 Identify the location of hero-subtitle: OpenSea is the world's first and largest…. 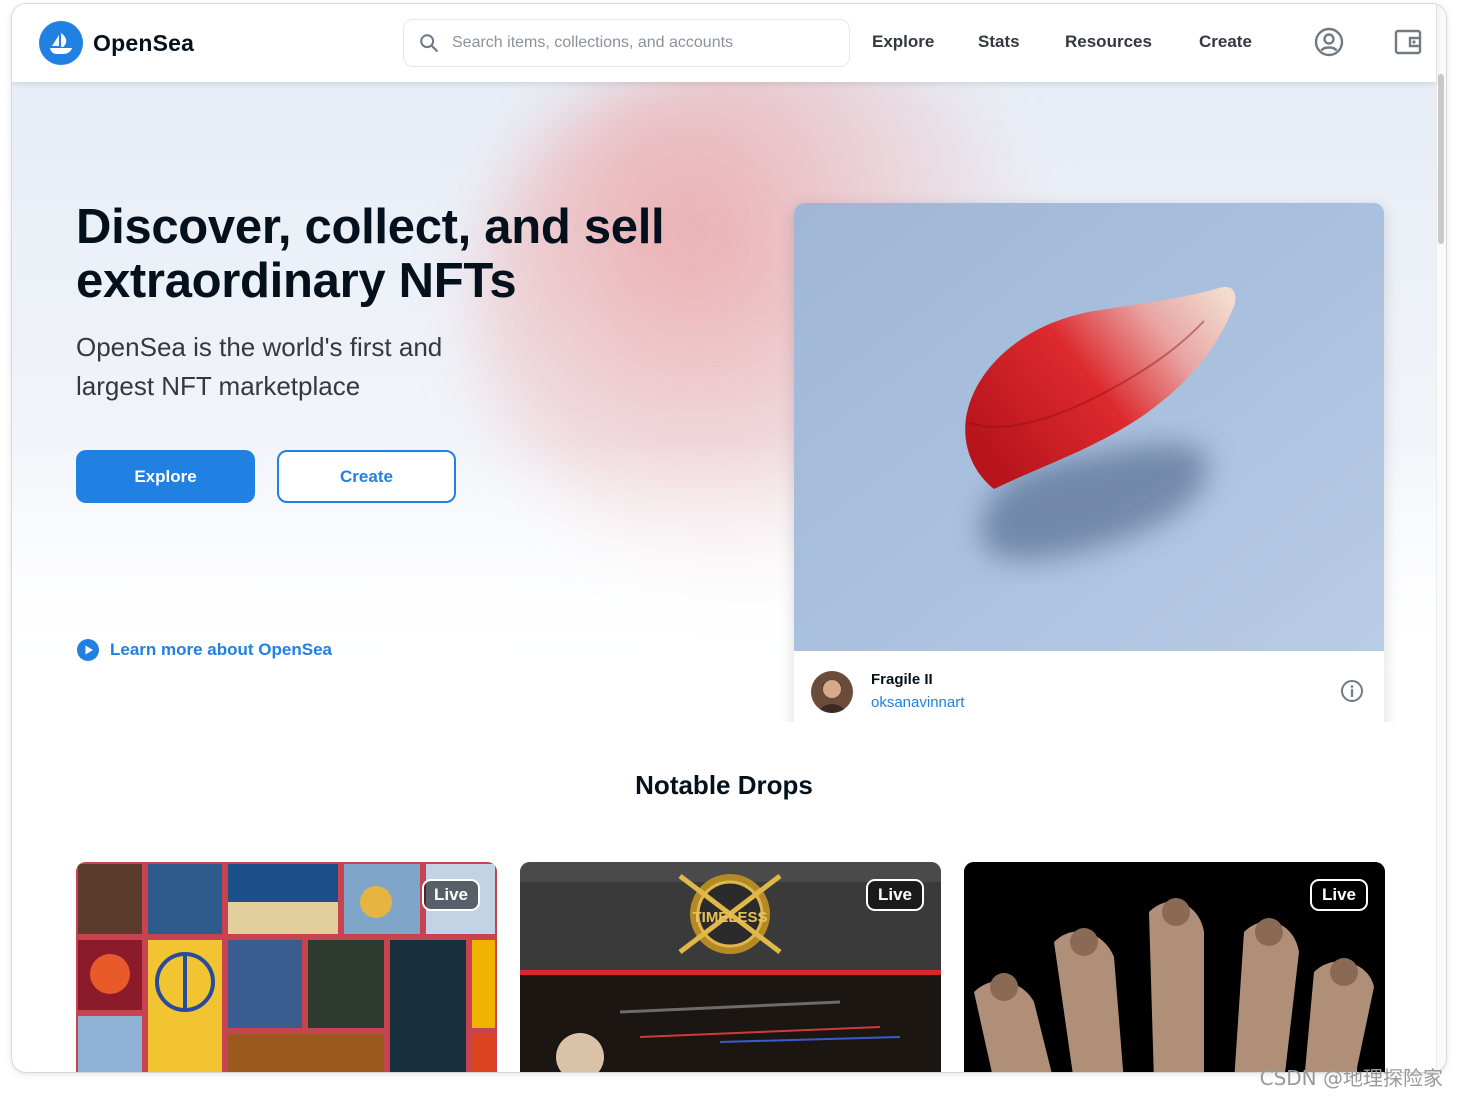
(259, 366).